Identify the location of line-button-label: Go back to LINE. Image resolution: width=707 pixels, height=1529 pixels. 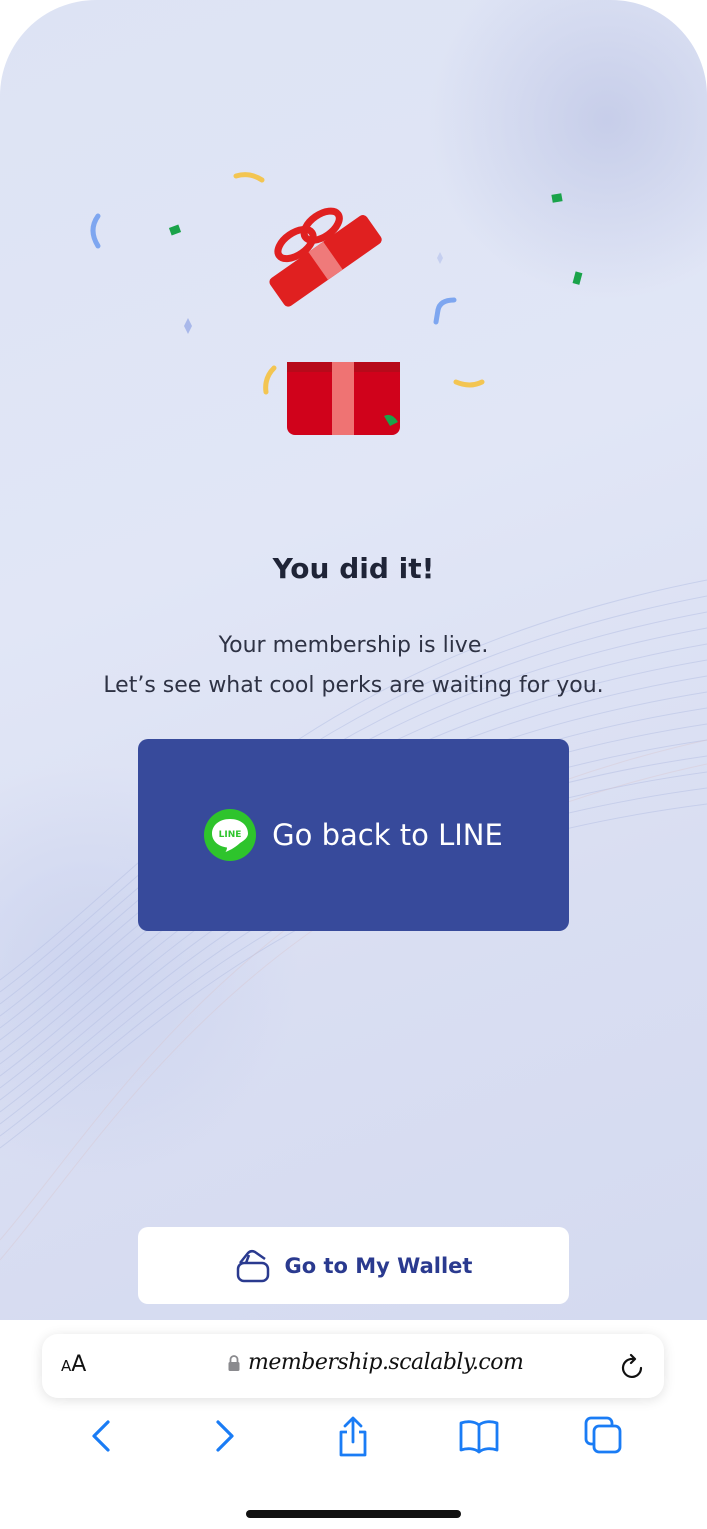
(387, 835).